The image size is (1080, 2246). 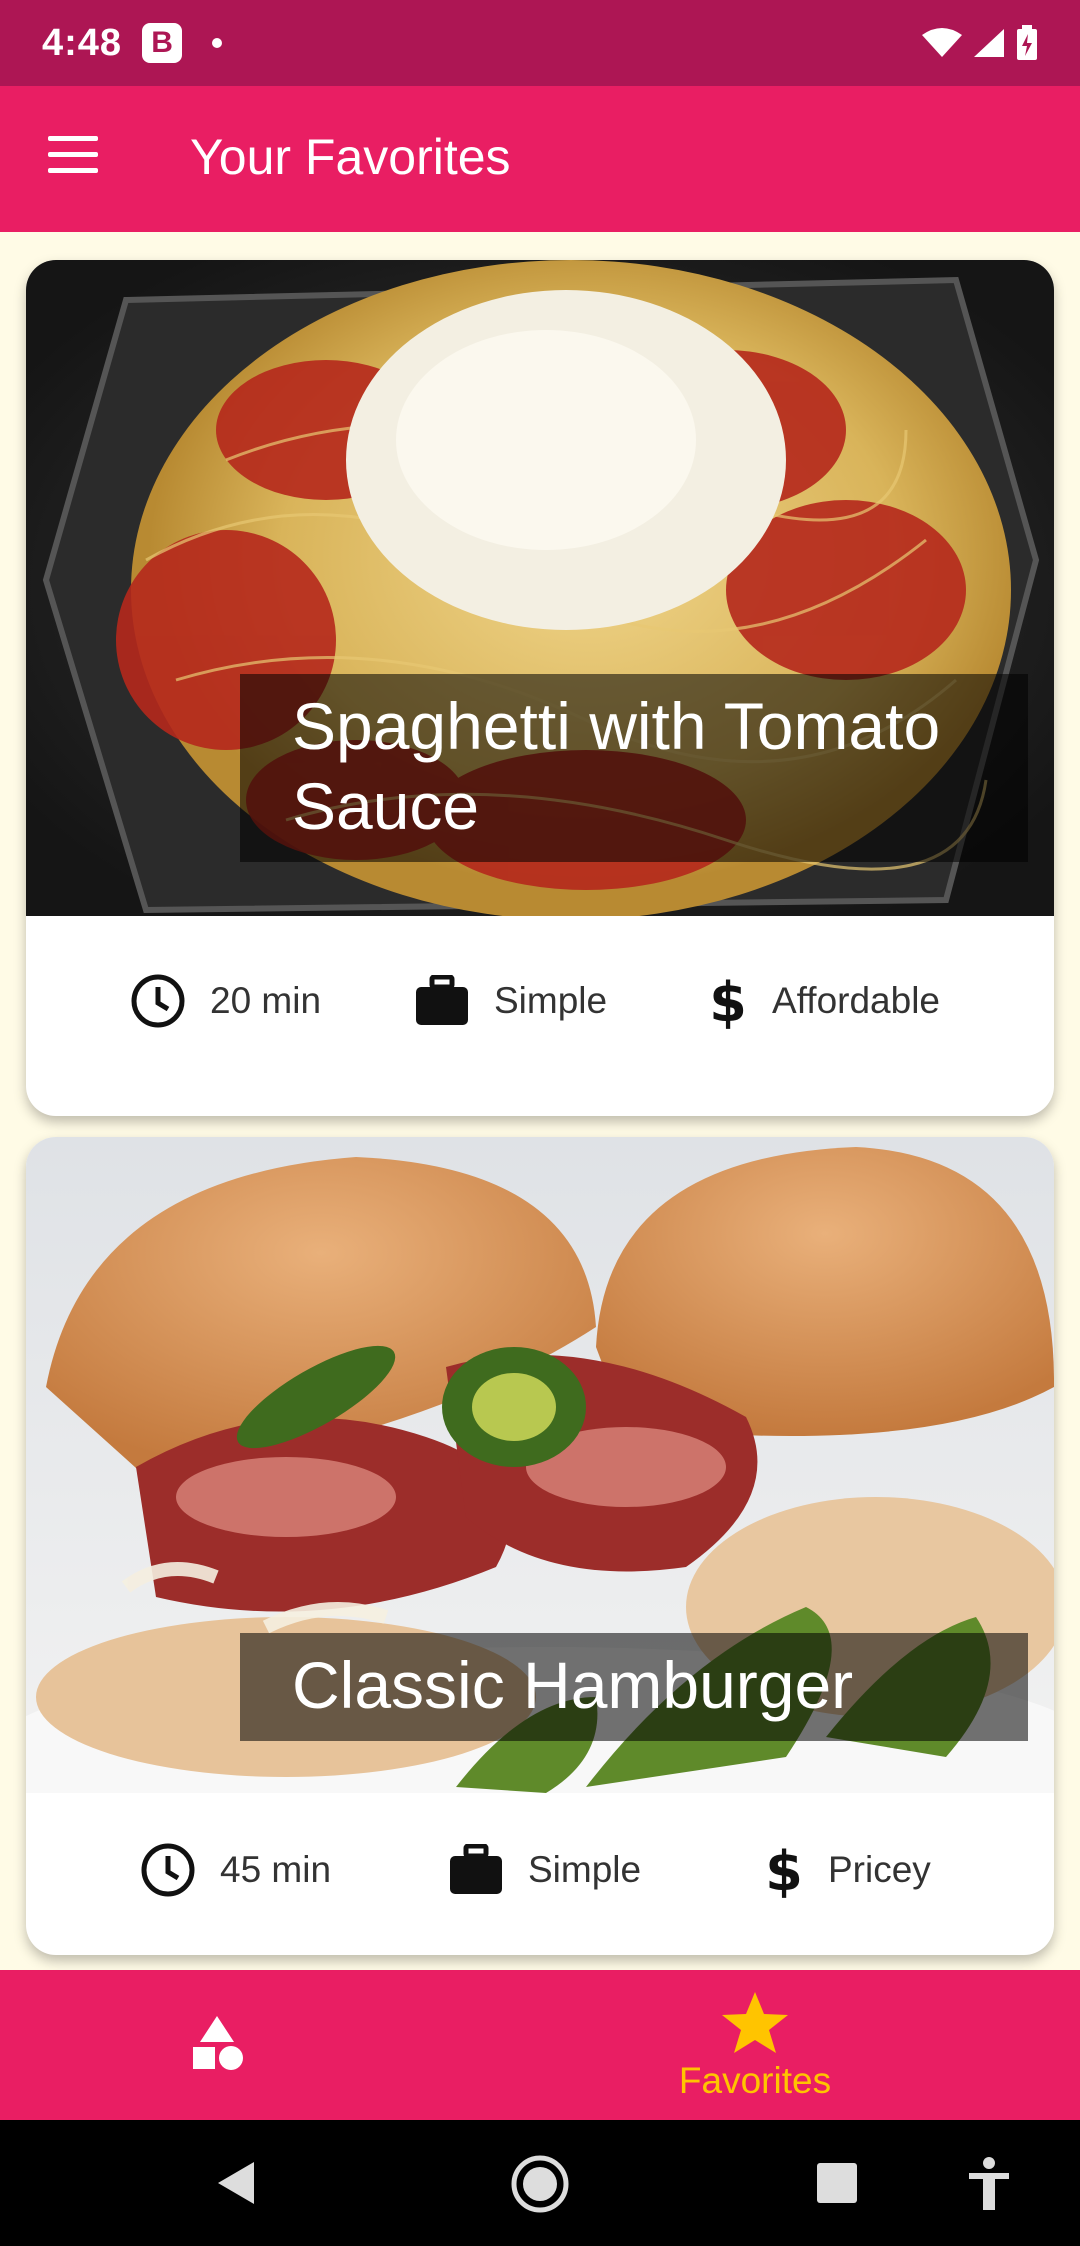 I want to click on bottom-navigation: Favorites, so click(x=540, y=2045).